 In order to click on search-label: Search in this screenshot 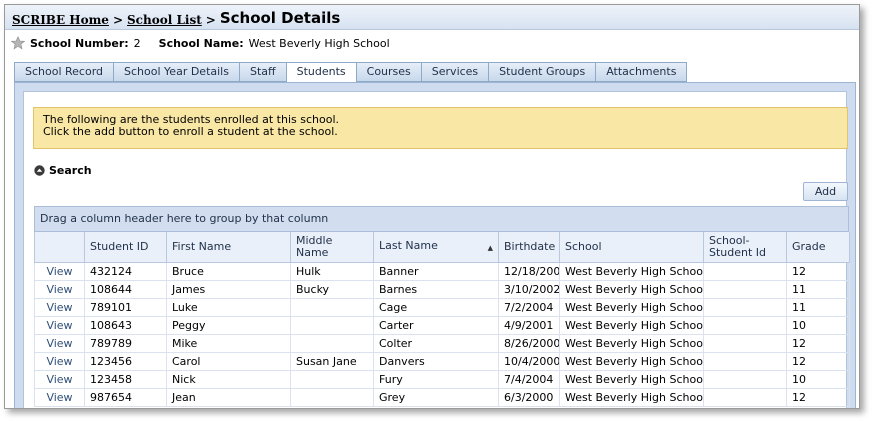, I will do `click(70, 170)`.